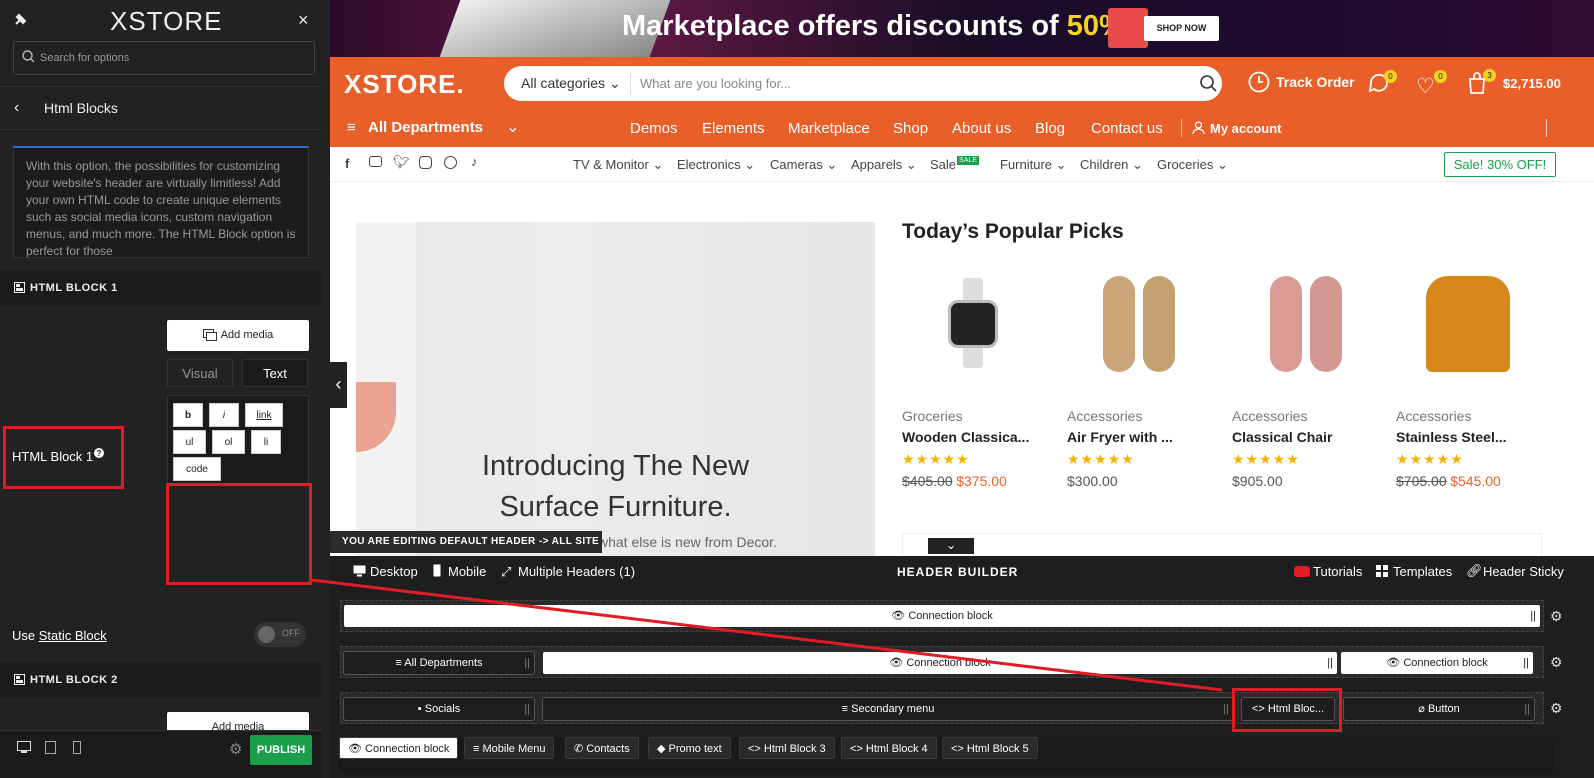 The height and width of the screenshot is (778, 1594). What do you see at coordinates (401, 162) in the screenshot?
I see `twitter-icon: 🐦︎` at bounding box center [401, 162].